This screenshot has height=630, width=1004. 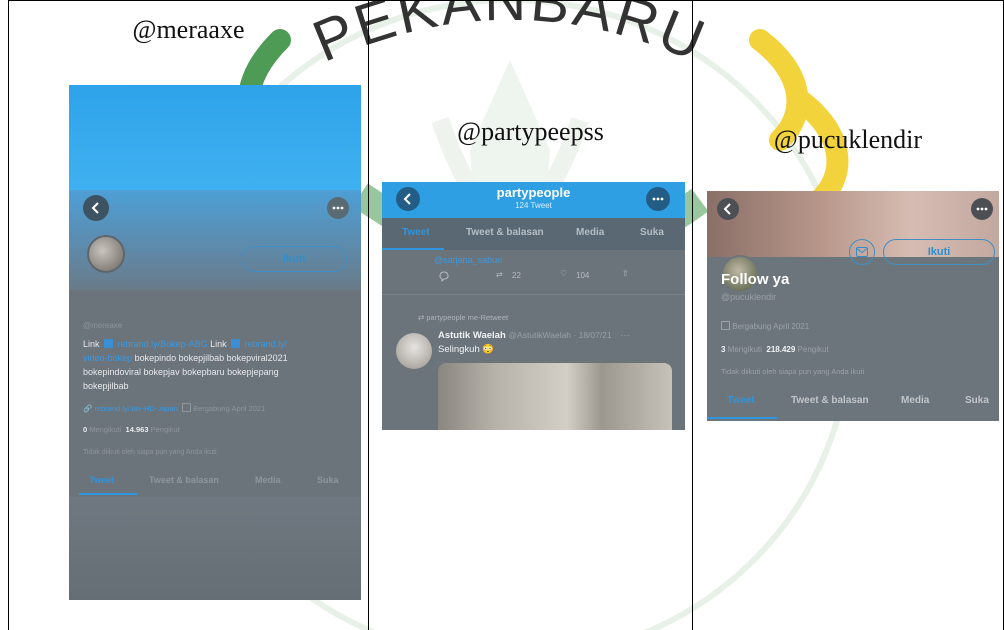 I want to click on tweet-author: Astutik Waelah, so click(x=472, y=335).